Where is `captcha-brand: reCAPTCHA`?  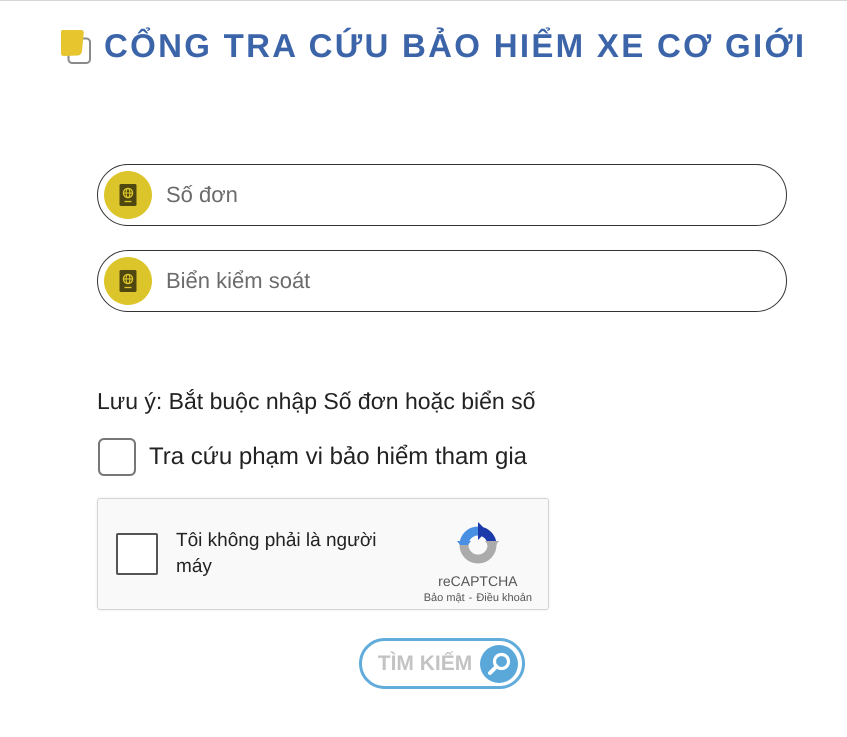
captcha-brand: reCAPTCHA is located at coordinates (478, 581).